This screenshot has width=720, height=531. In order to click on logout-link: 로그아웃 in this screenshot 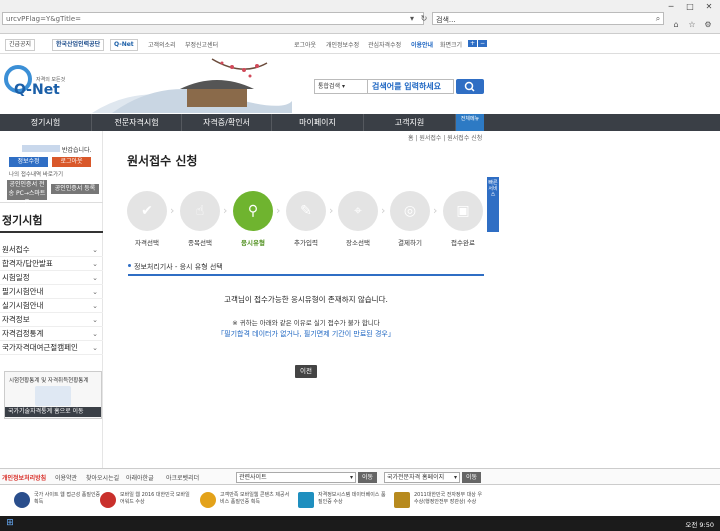, I will do `click(305, 44)`.